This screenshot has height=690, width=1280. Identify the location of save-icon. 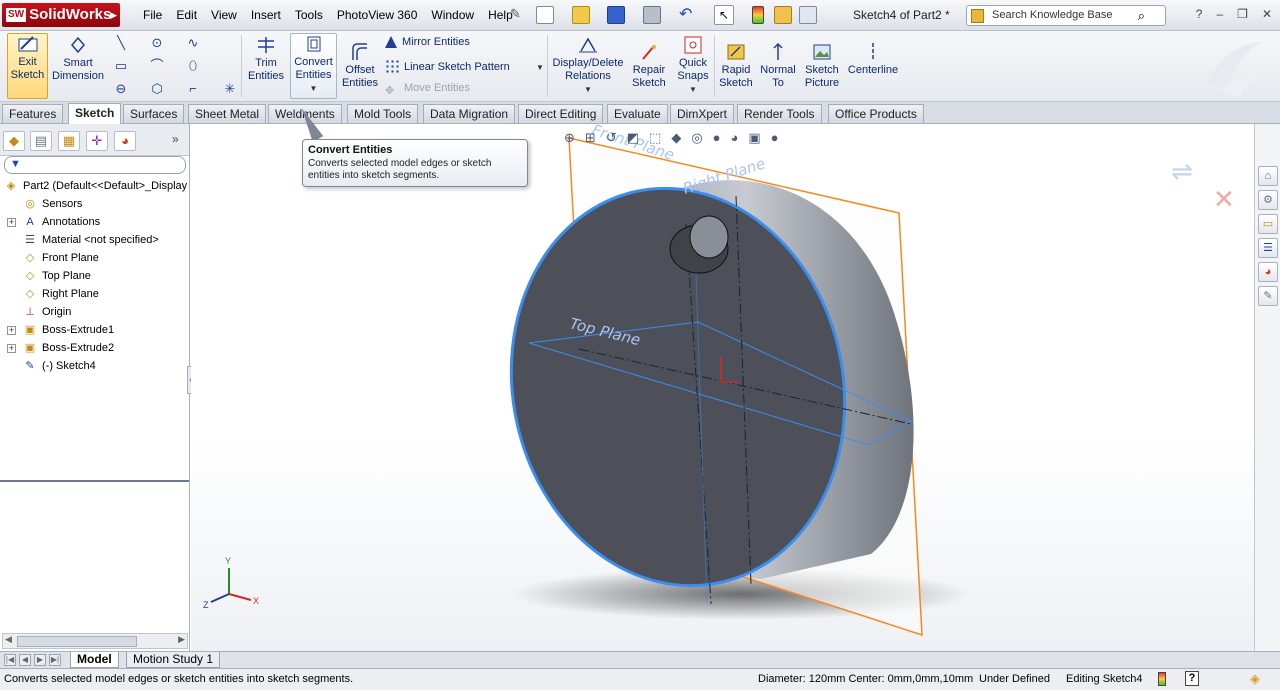
(616, 15).